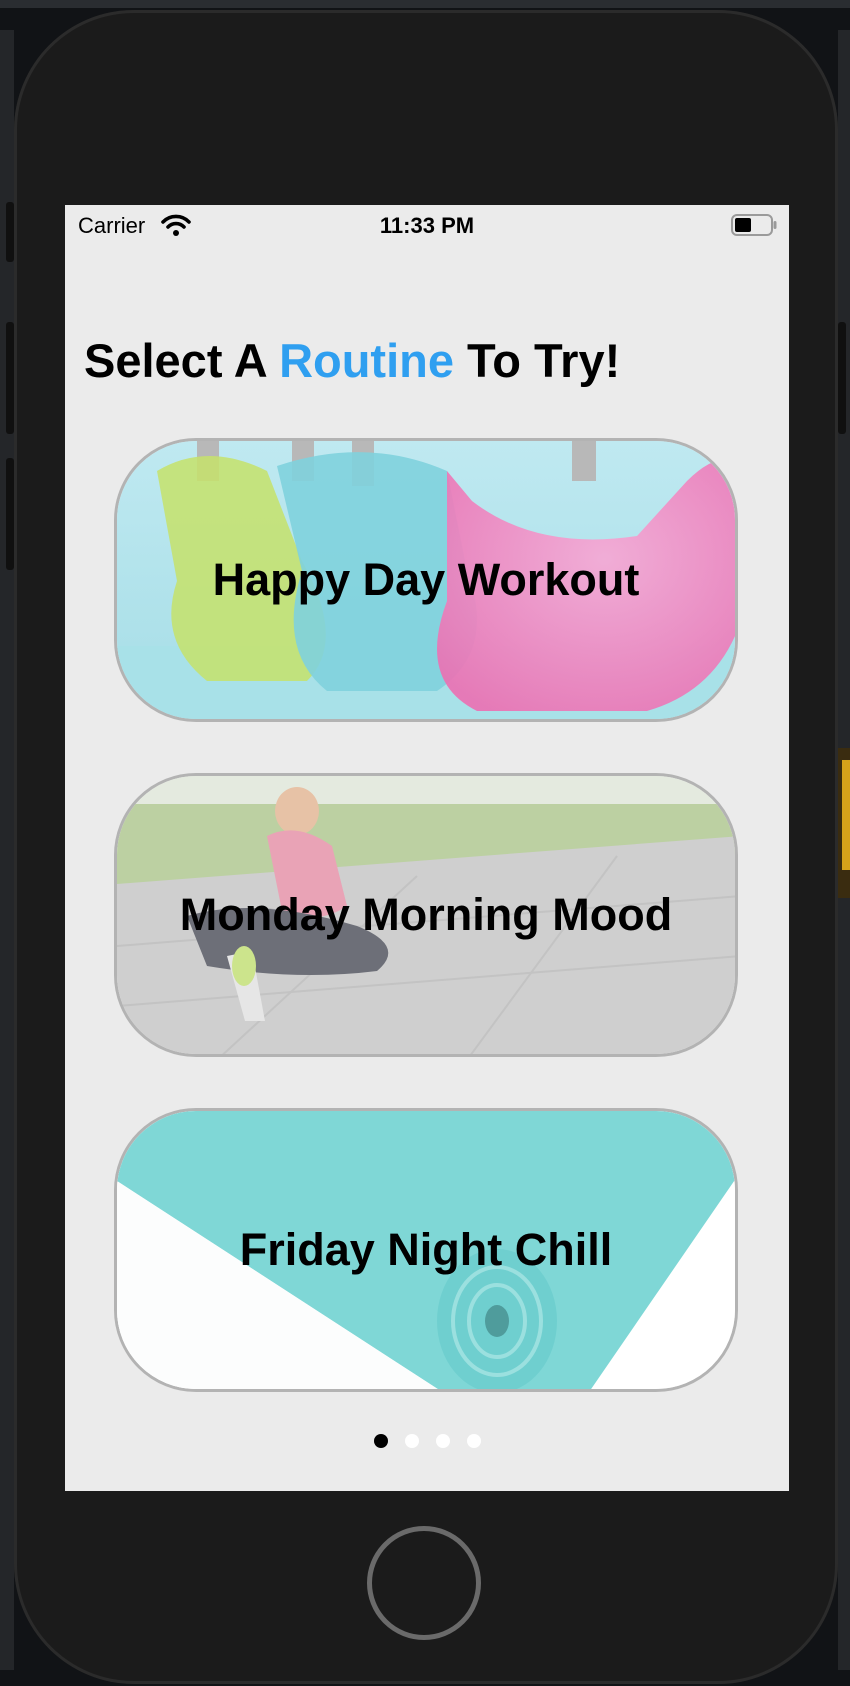 This screenshot has width=850, height=1686. What do you see at coordinates (10, 514) in the screenshot?
I see `volume-down-button` at bounding box center [10, 514].